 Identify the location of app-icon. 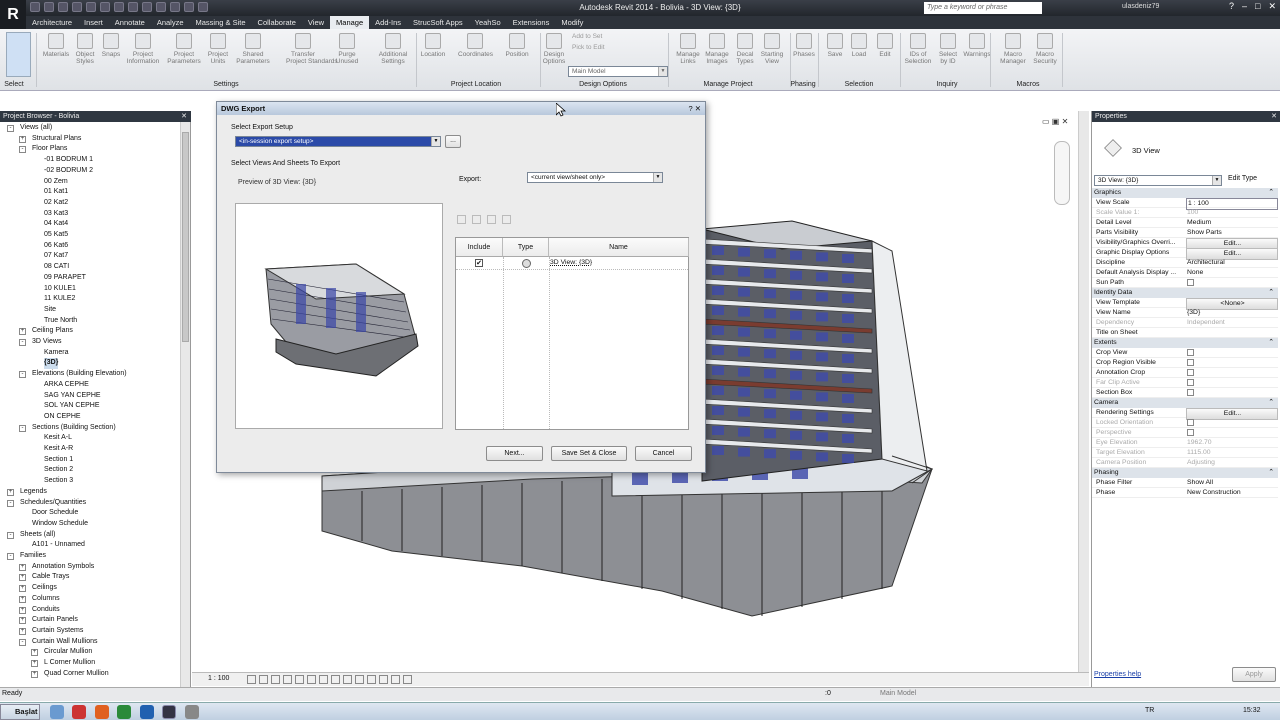
(147, 712).